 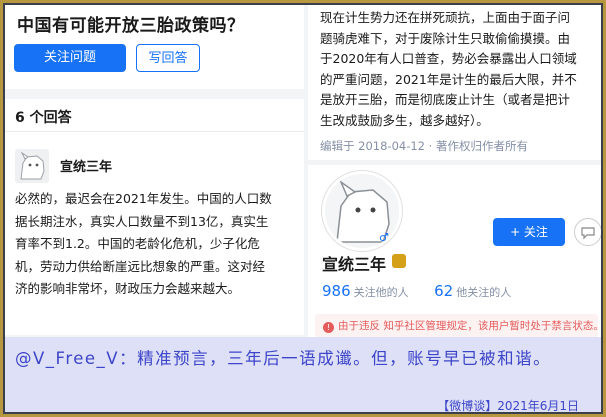 I want to click on answer-line: 济的影响非常坏，财政压力会越来越大。, so click(x=128, y=288).